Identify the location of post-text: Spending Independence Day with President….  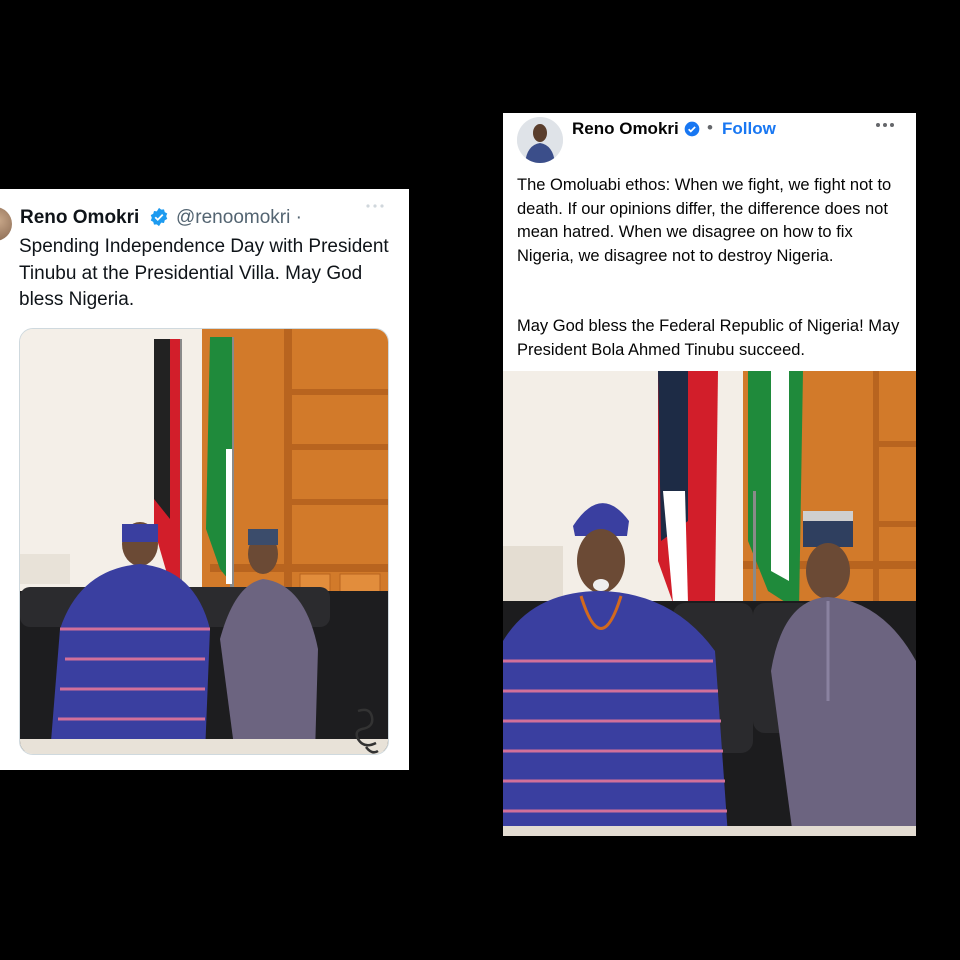
(204, 273).